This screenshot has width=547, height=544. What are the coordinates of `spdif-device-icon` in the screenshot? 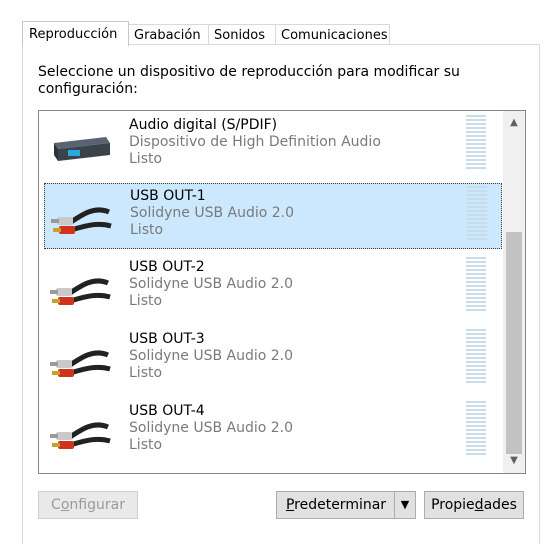 It's located at (82, 149).